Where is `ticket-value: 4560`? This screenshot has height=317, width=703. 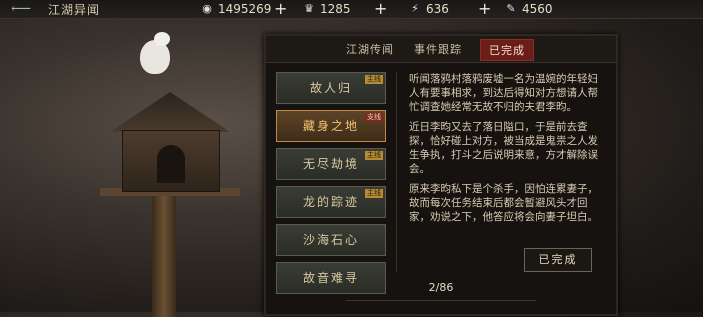 ticket-value: 4560 is located at coordinates (537, 9).